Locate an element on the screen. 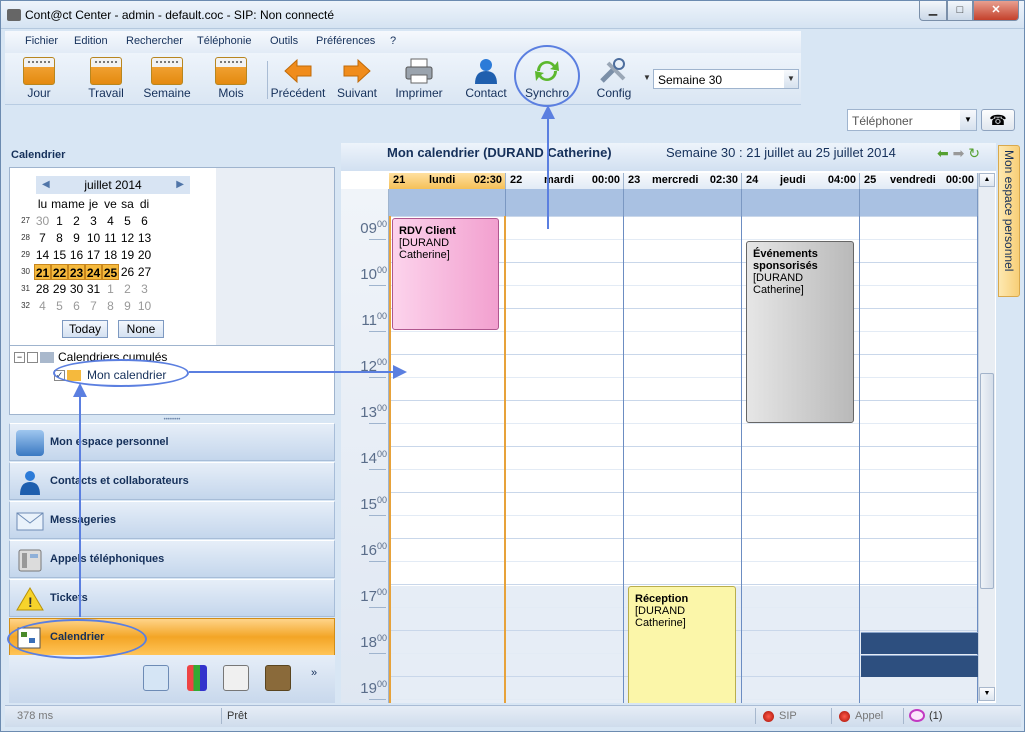  day-header-vendredi: 25 vendredi 00:00 is located at coordinates (919, 181).